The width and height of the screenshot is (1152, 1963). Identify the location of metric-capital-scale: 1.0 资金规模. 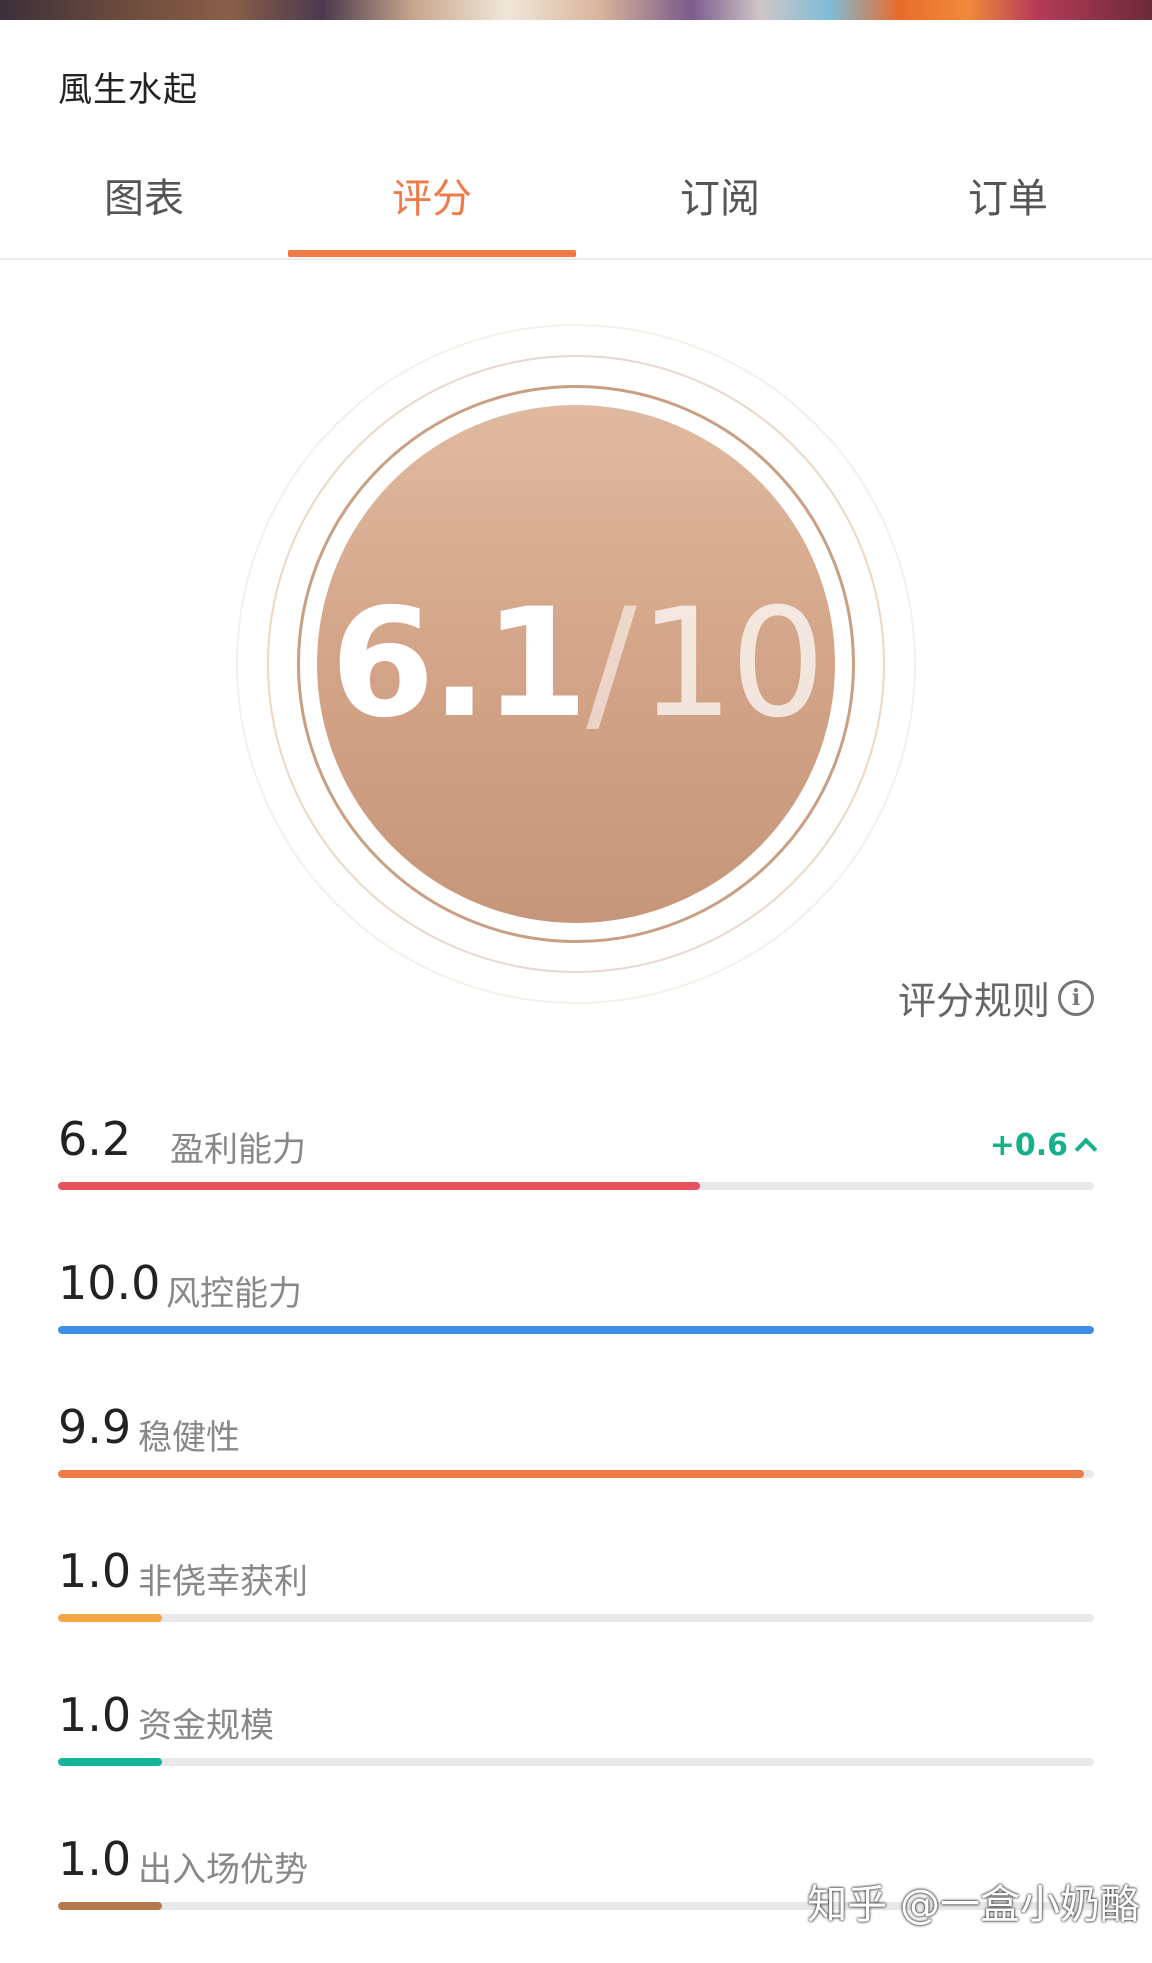
(576, 1738).